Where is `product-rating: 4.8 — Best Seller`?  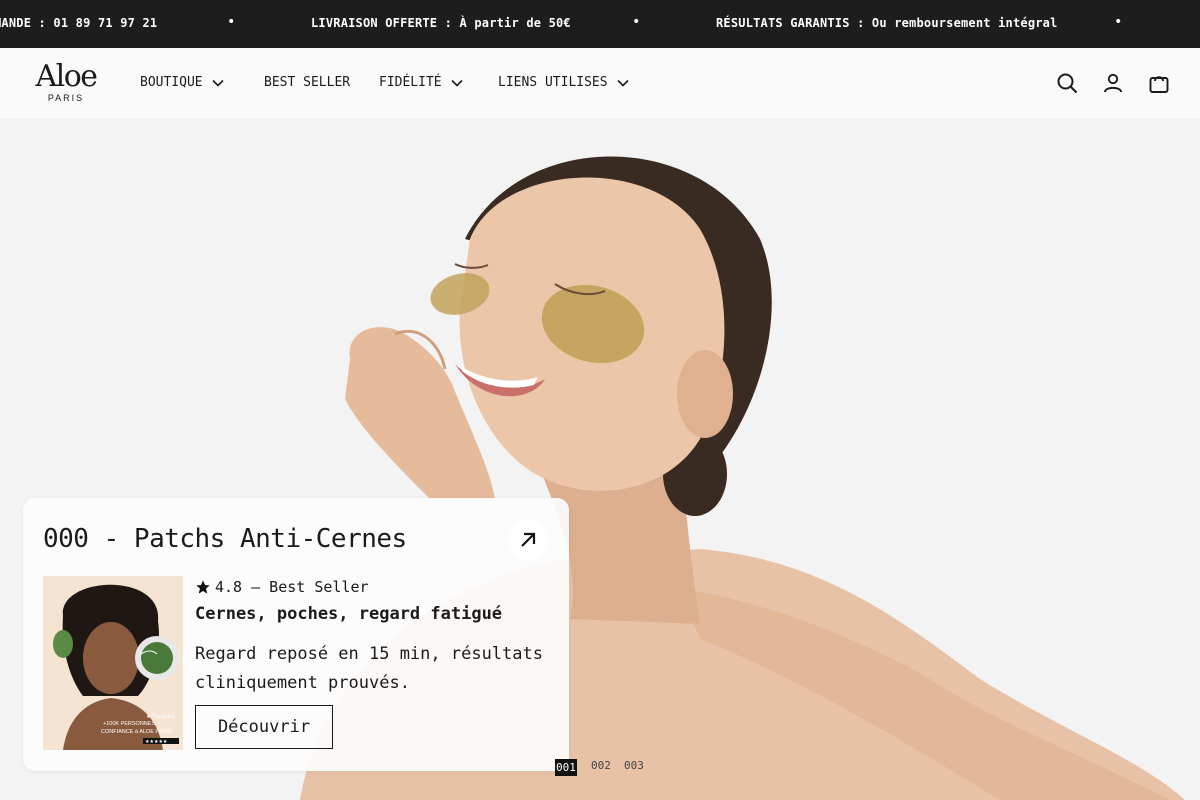
product-rating: 4.8 — Best Seller is located at coordinates (282, 587).